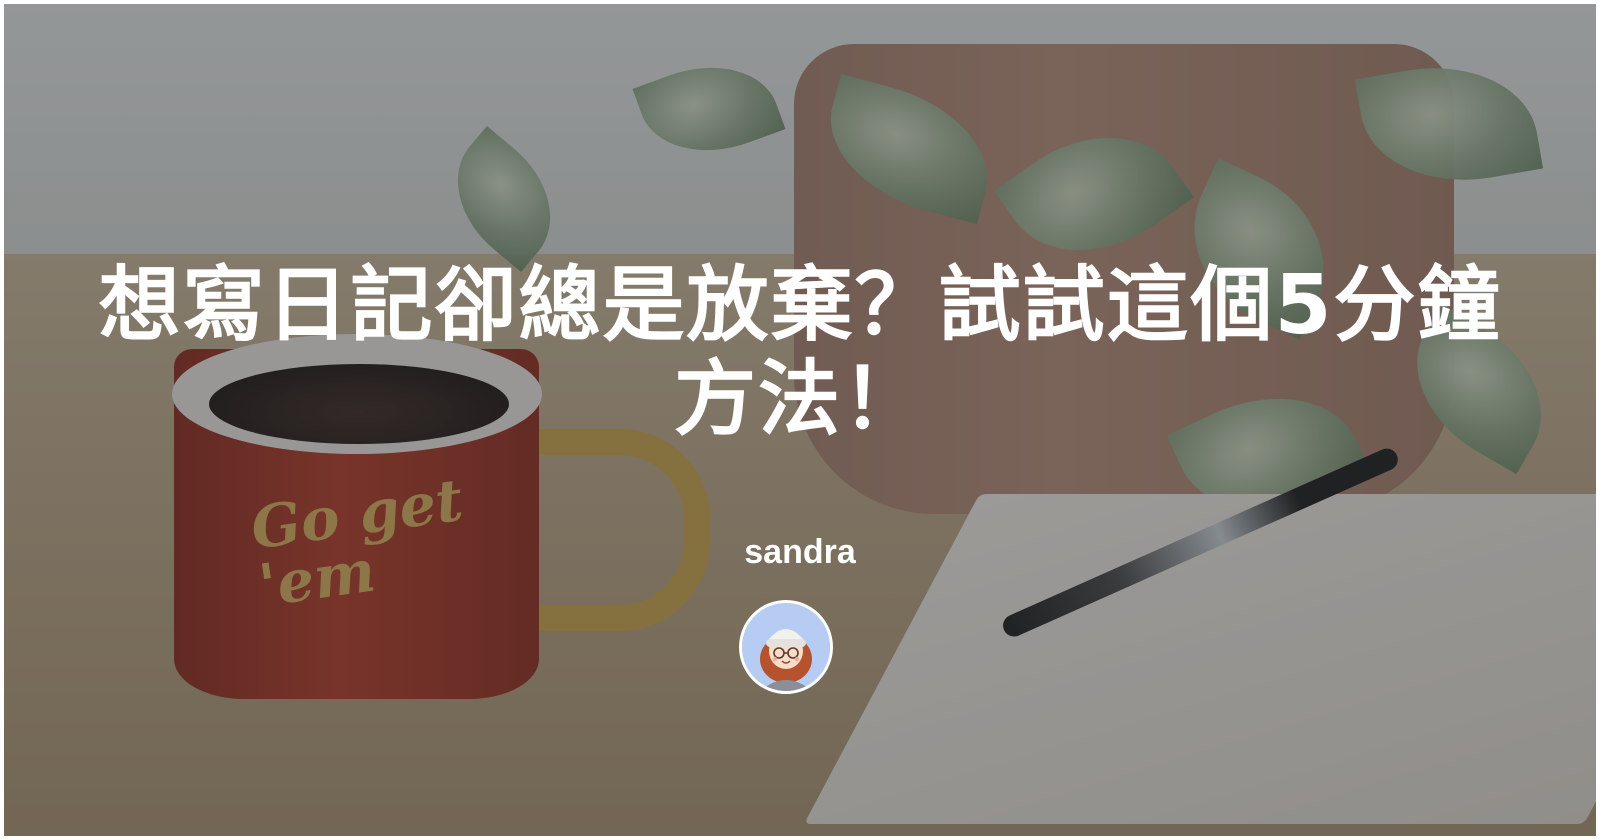 The height and width of the screenshot is (840, 1600). I want to click on author-name: sandra, so click(800, 552).